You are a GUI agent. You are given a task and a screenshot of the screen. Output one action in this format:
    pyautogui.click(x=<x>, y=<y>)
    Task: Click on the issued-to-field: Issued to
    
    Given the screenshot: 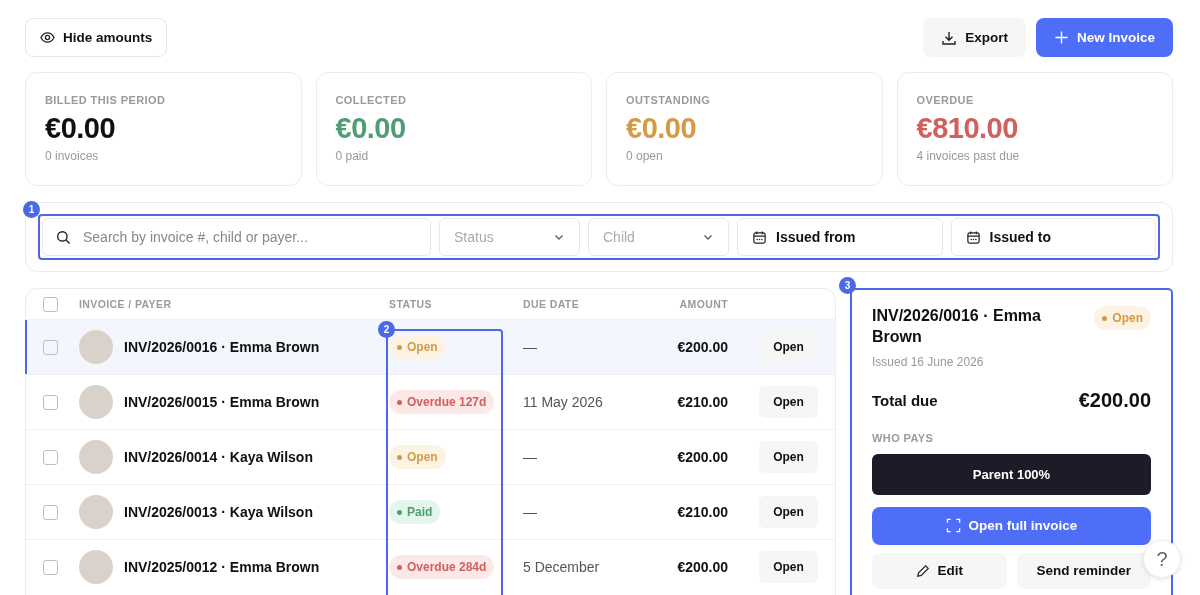 What is the action you would take?
    pyautogui.click(x=1053, y=237)
    